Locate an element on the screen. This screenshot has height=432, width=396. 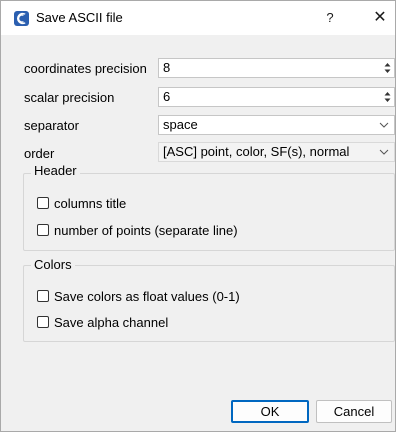
coordinates-precision-value: 8 is located at coordinates (167, 67).